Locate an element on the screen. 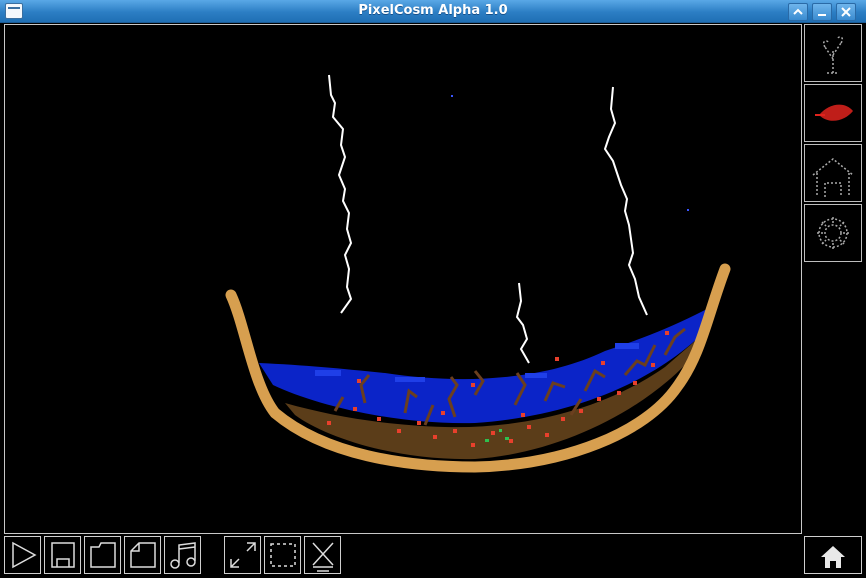 The width and height of the screenshot is (866, 578). house-icon is located at coordinates (833, 177).